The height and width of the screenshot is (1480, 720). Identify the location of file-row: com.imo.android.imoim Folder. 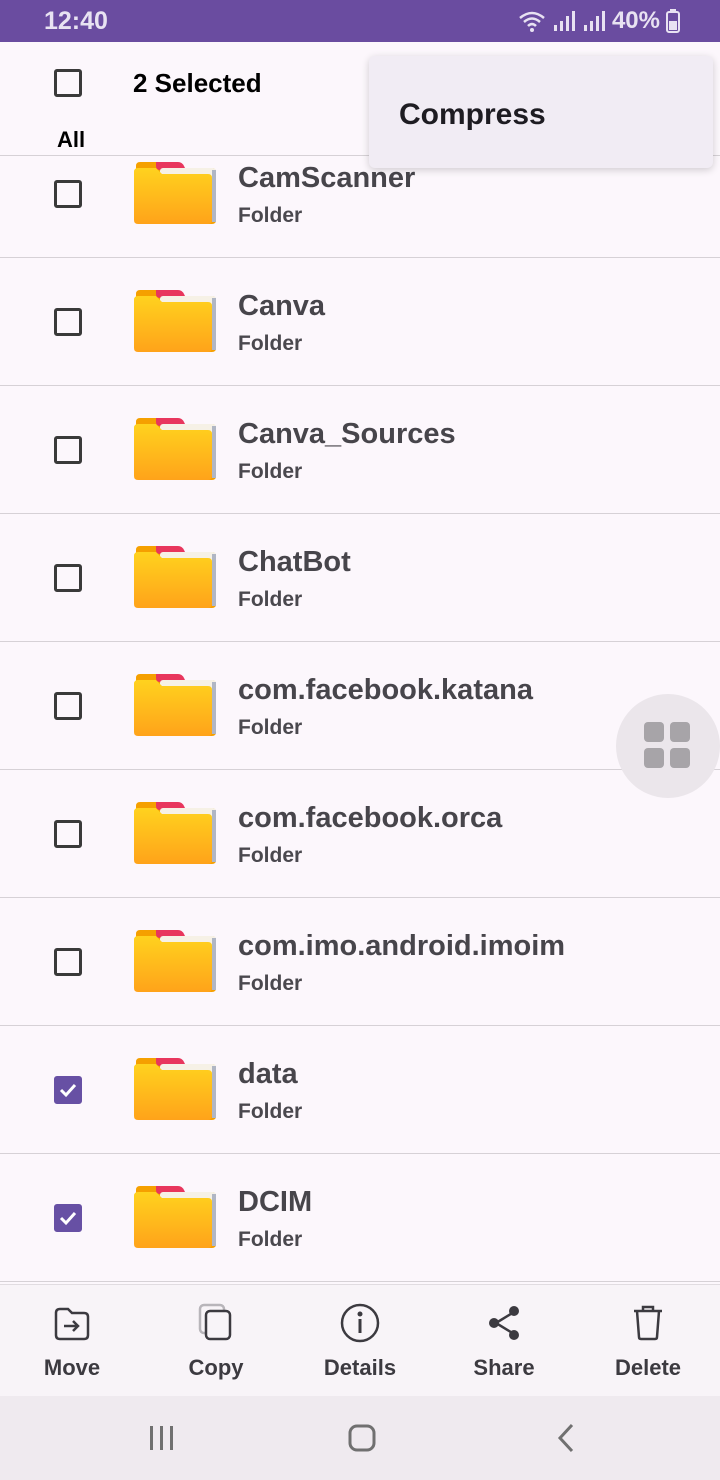
(360, 962).